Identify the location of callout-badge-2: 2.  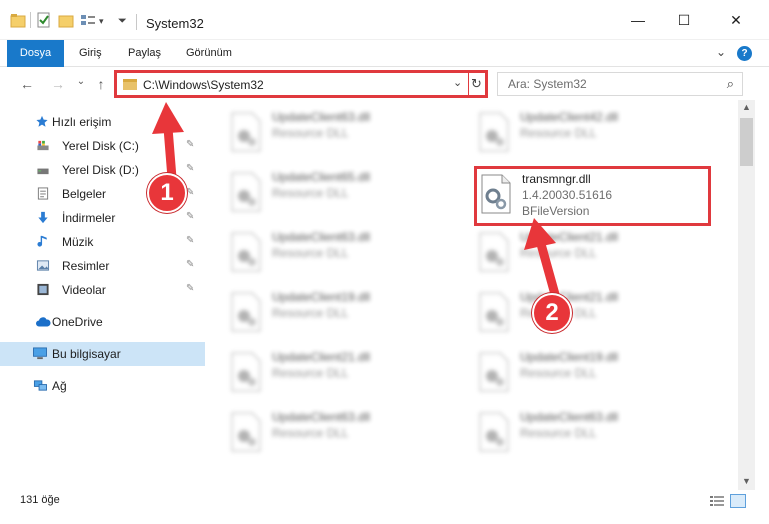
(552, 313).